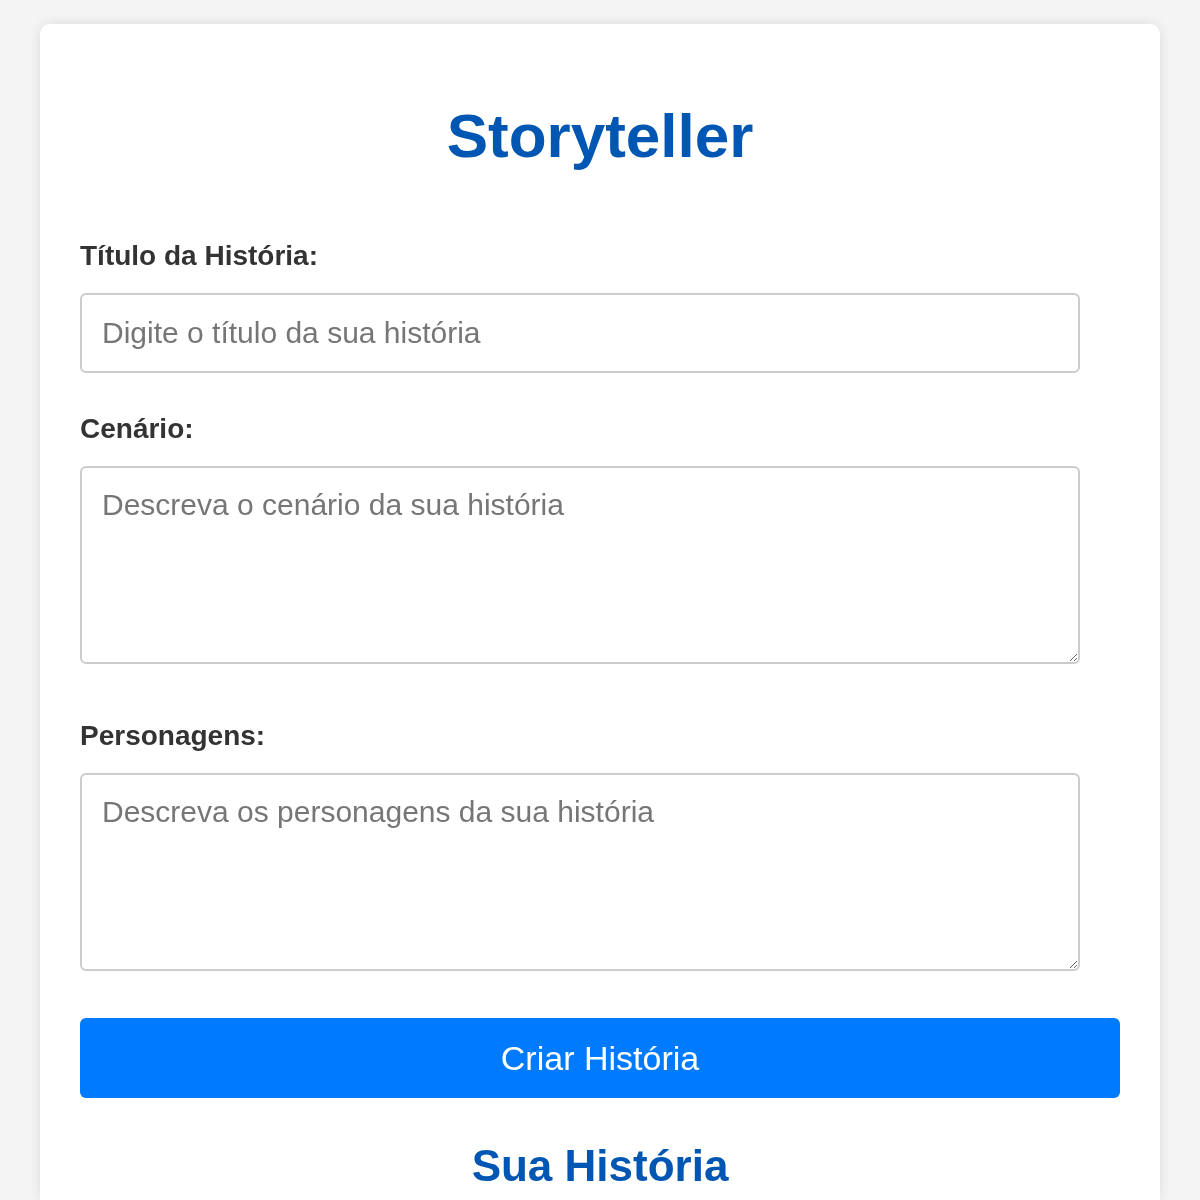 This screenshot has height=1200, width=1200. What do you see at coordinates (199, 256) in the screenshot?
I see `field-label: Título da História:` at bounding box center [199, 256].